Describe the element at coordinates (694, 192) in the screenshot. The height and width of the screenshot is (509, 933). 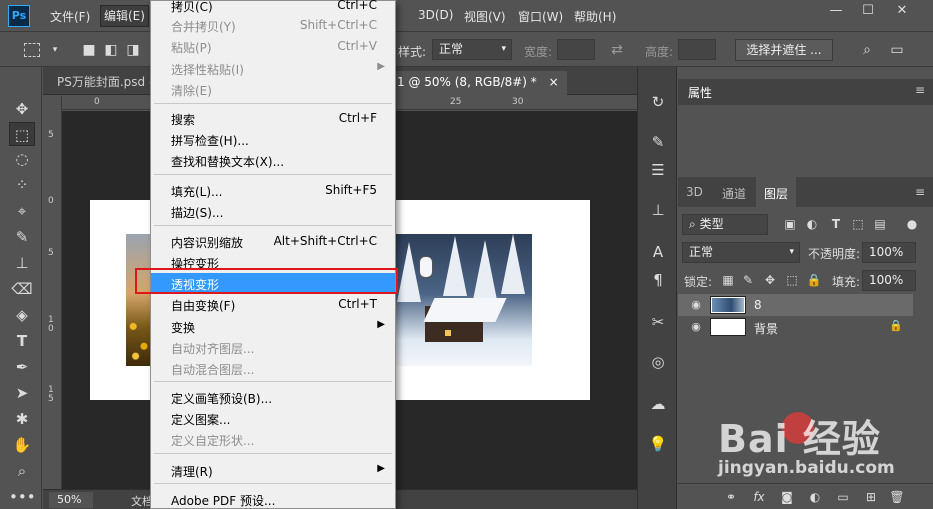
I see `tab-3d: 3D` at that location.